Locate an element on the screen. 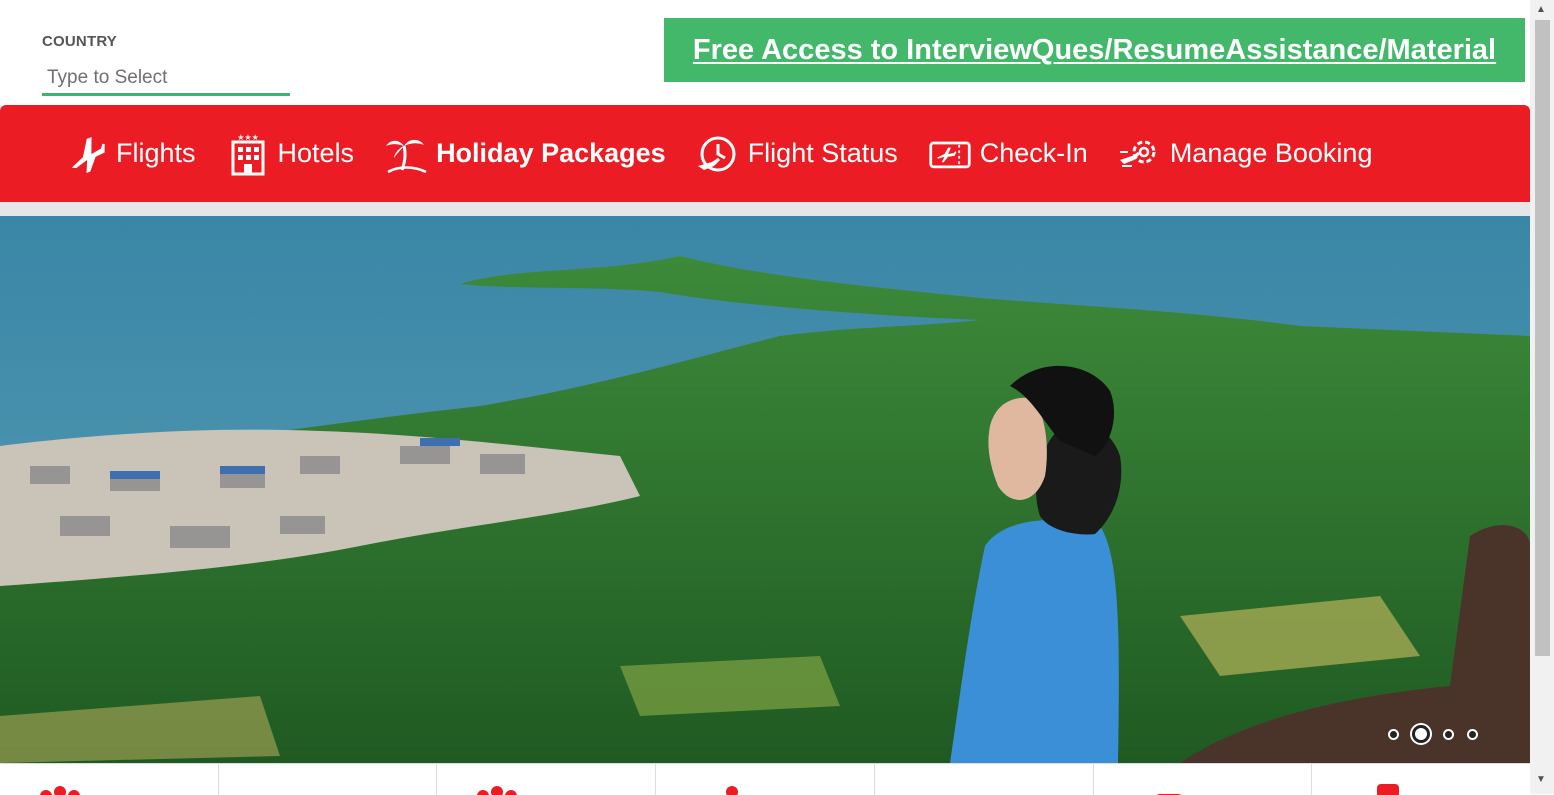 The image size is (1554, 795). boarding-pass-icon is located at coordinates (950, 154).